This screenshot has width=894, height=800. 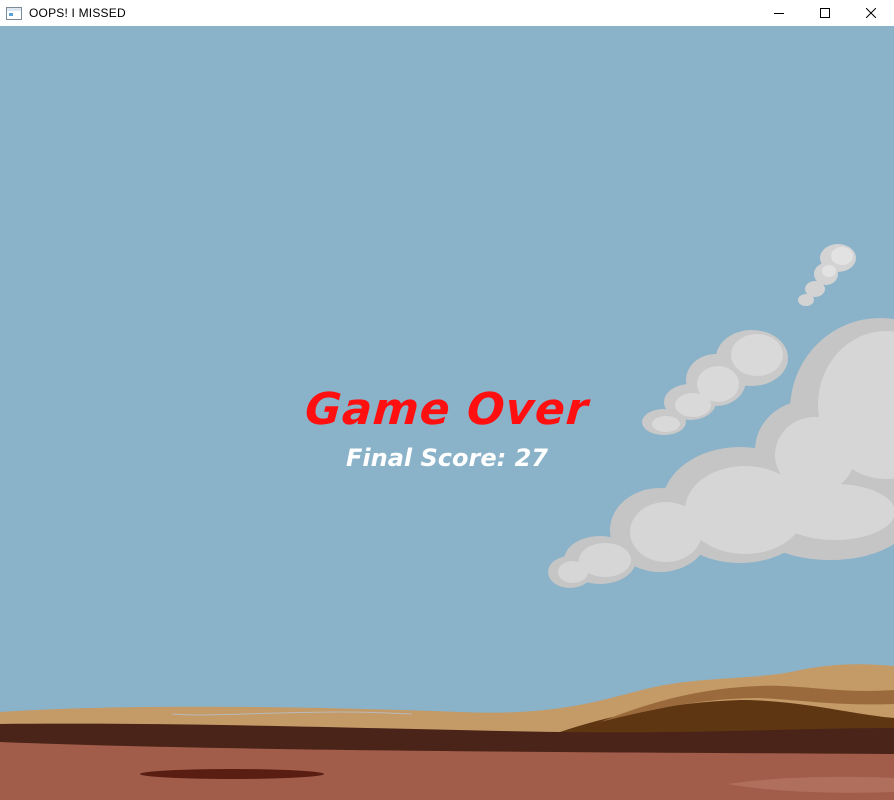 I want to click on maximize-button, so click(x=825, y=13).